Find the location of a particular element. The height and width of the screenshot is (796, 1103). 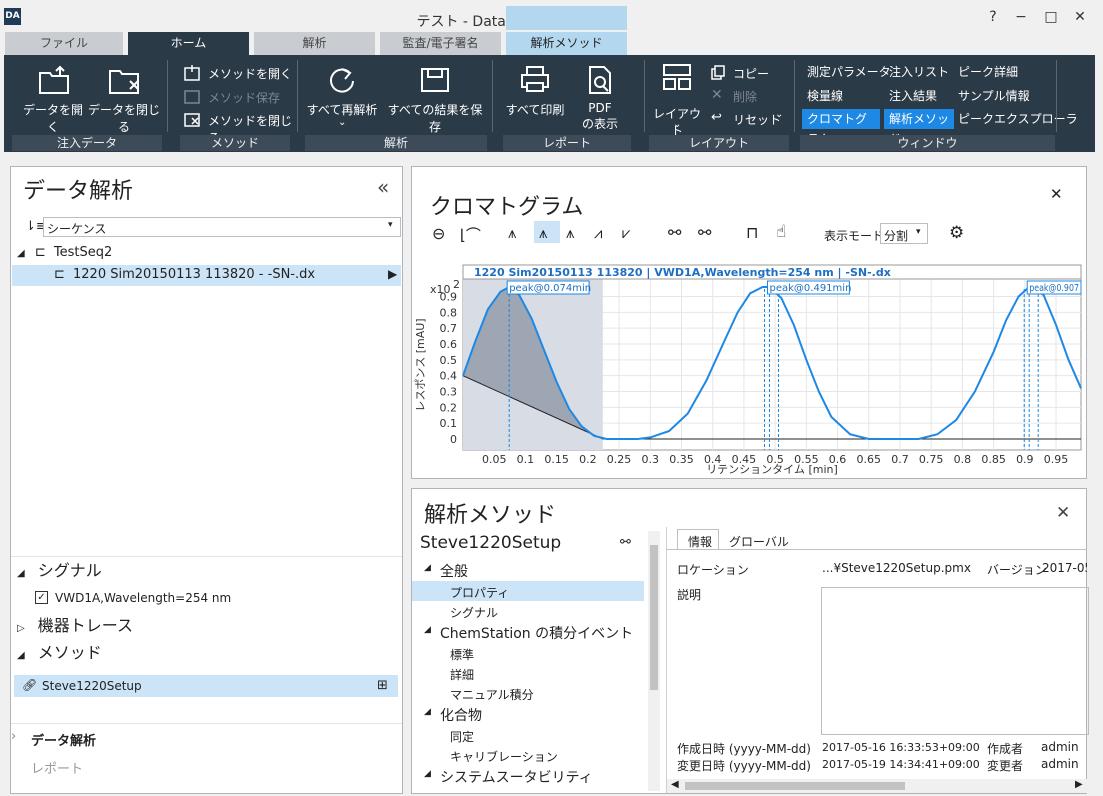

open-data-button: データを開く is located at coordinates (53, 98).